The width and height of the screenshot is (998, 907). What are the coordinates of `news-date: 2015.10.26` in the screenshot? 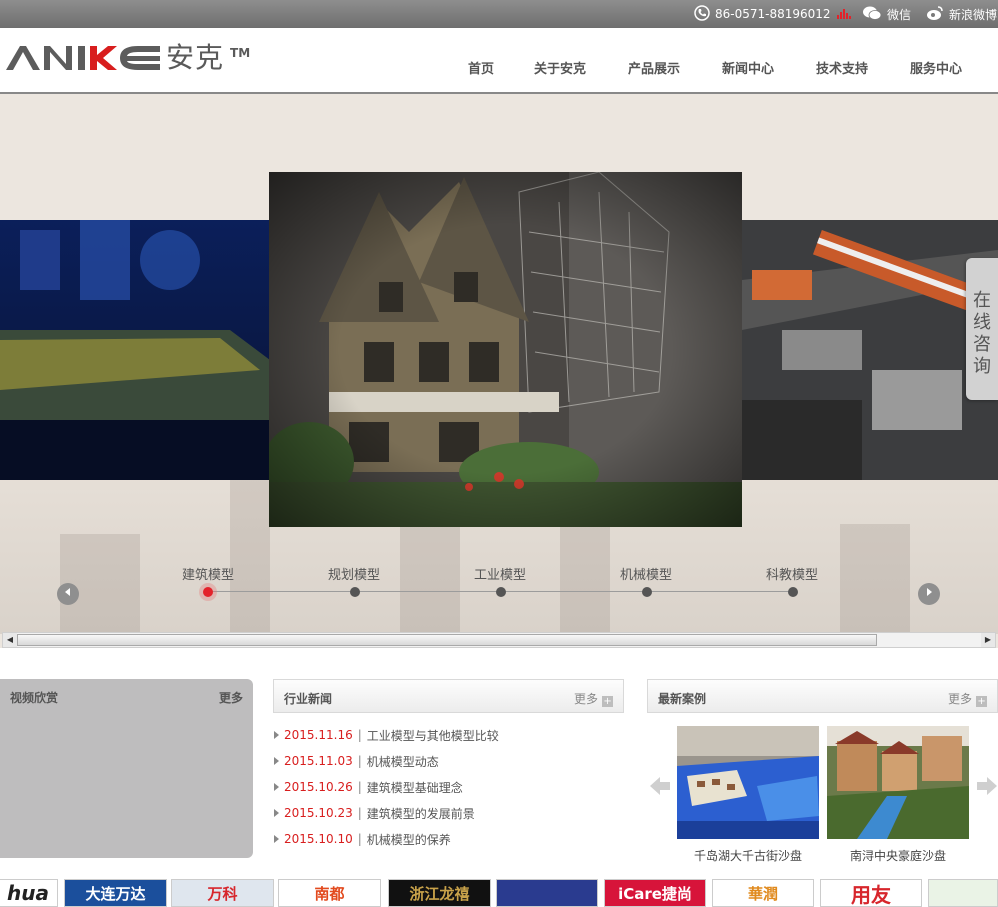 It's located at (318, 787).